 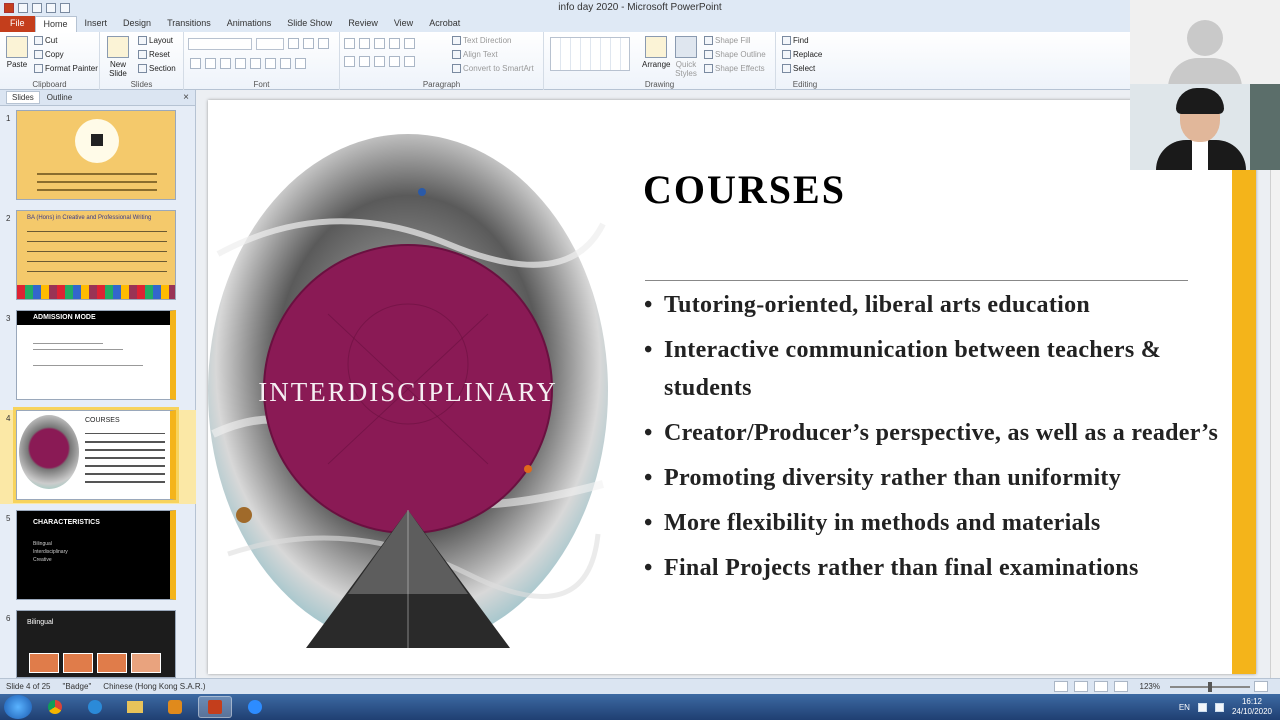 What do you see at coordinates (18, 707) in the screenshot?
I see `start-button-icon` at bounding box center [18, 707].